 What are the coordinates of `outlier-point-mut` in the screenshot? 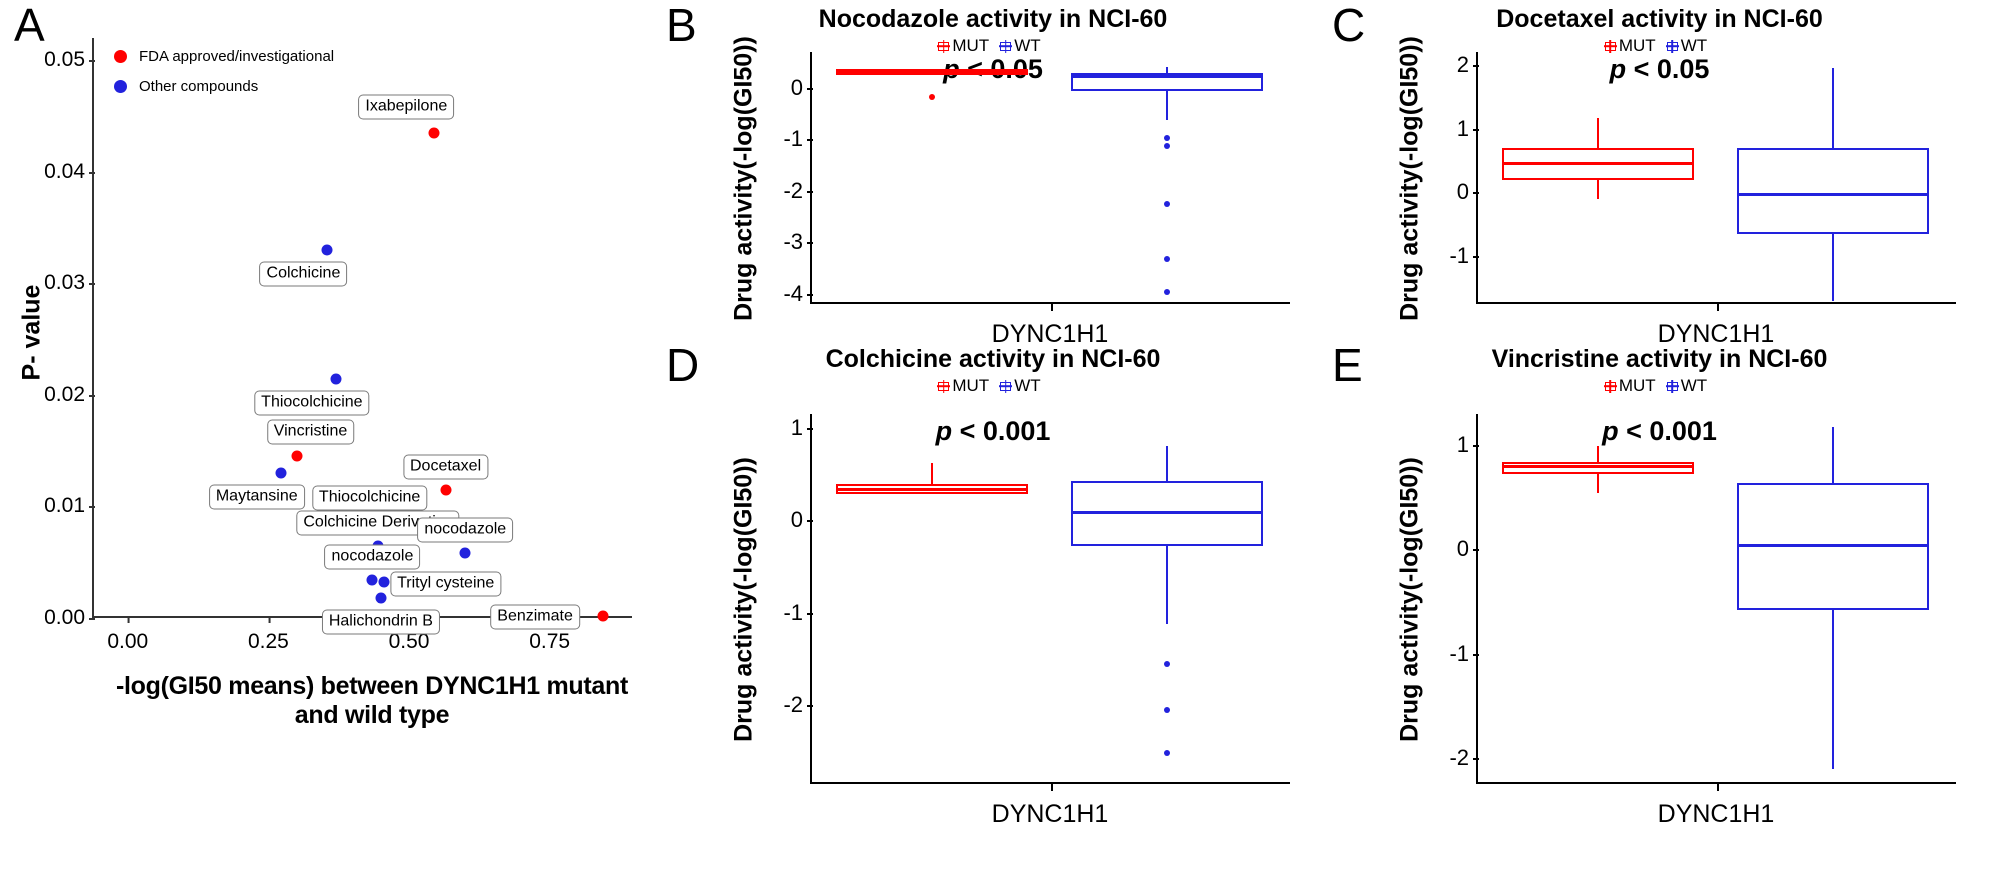 It's located at (932, 96).